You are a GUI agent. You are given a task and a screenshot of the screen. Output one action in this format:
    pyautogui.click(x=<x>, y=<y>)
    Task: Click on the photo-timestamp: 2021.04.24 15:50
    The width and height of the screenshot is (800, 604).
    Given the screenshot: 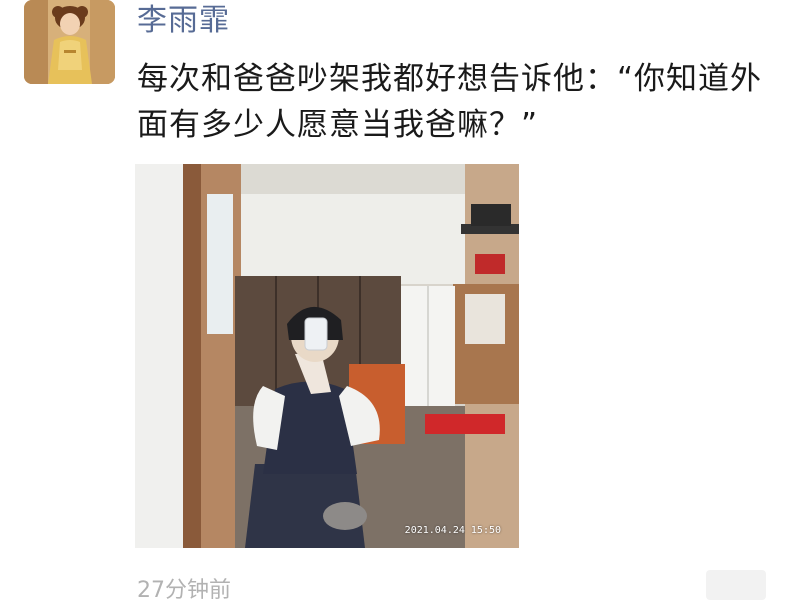 What is the action you would take?
    pyautogui.click(x=452, y=530)
    